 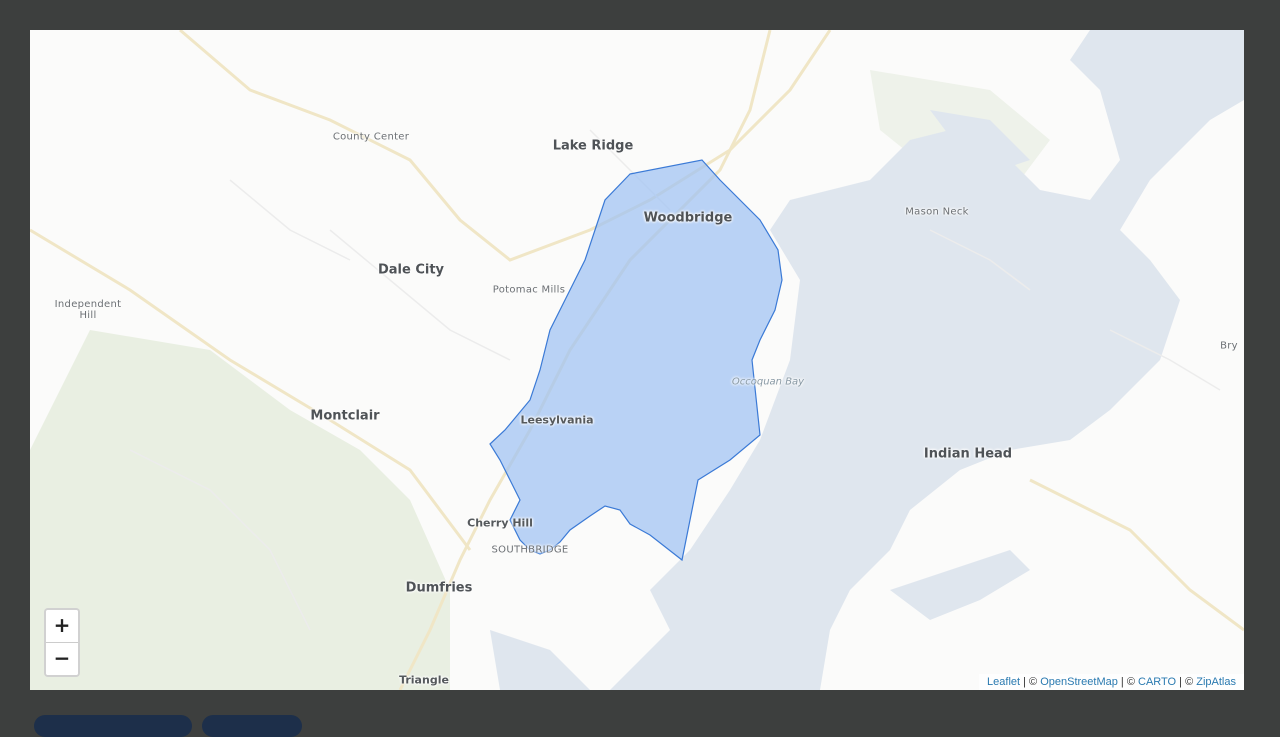 I want to click on place-label: SOUTHBRIDGE, so click(x=530, y=550).